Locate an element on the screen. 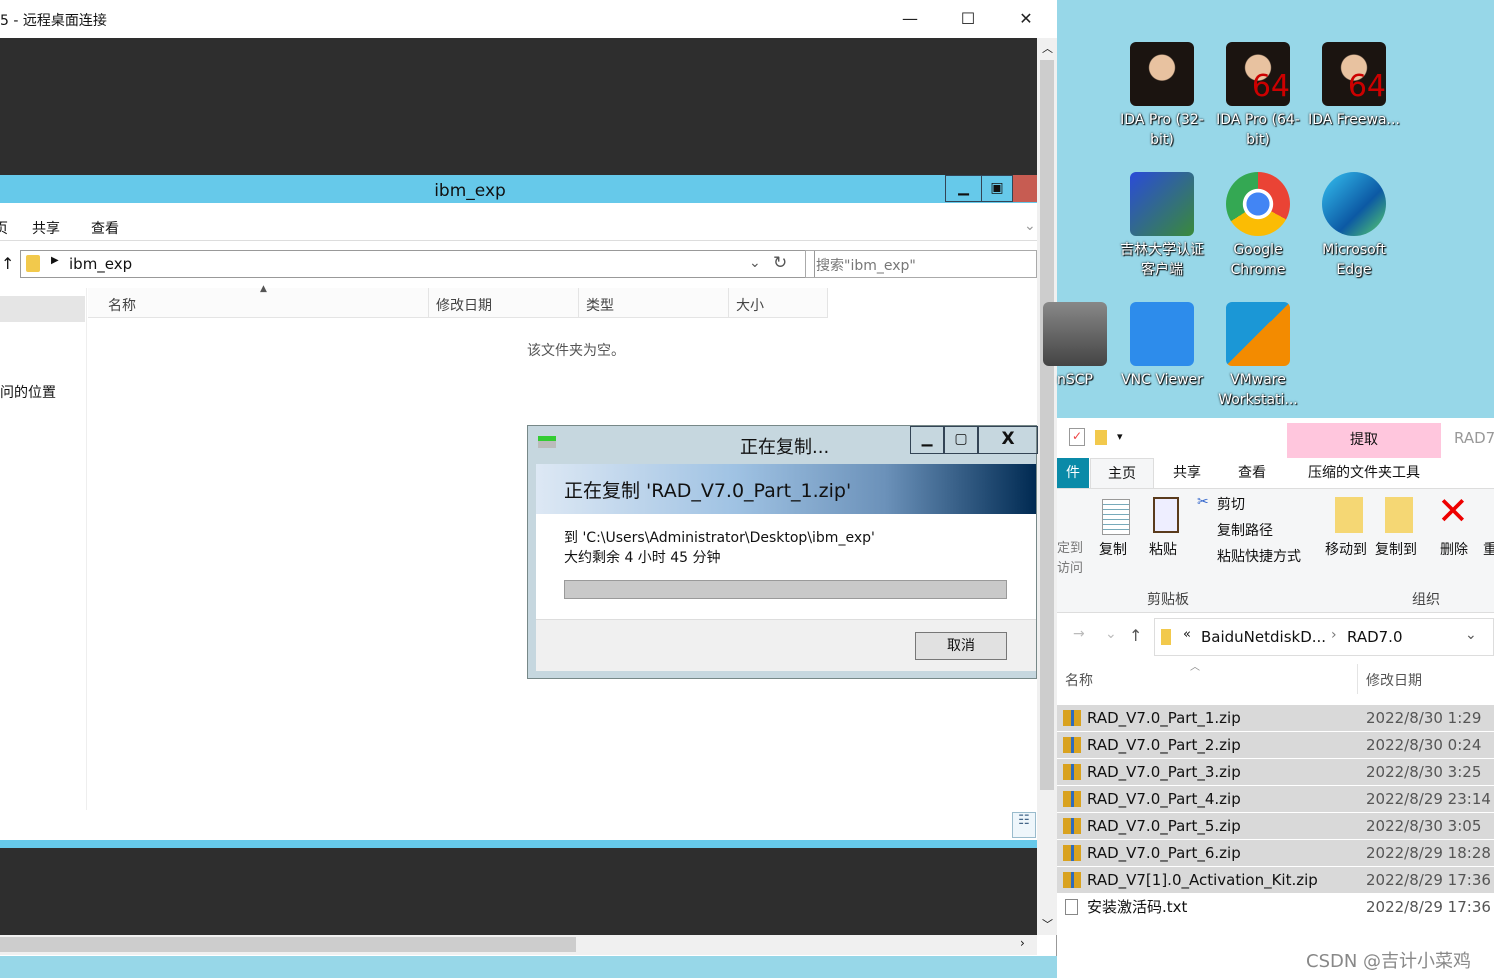  delete-icon: ✕ is located at coordinates (1453, 511).